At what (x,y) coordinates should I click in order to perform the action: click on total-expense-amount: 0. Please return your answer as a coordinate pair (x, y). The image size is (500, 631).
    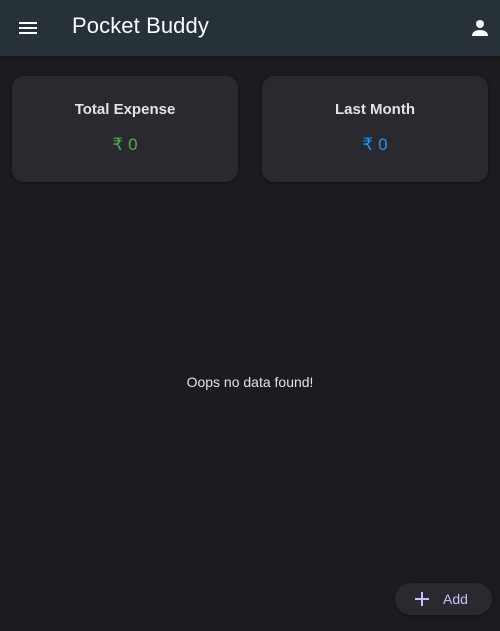
    Looking at the image, I should click on (133, 144).